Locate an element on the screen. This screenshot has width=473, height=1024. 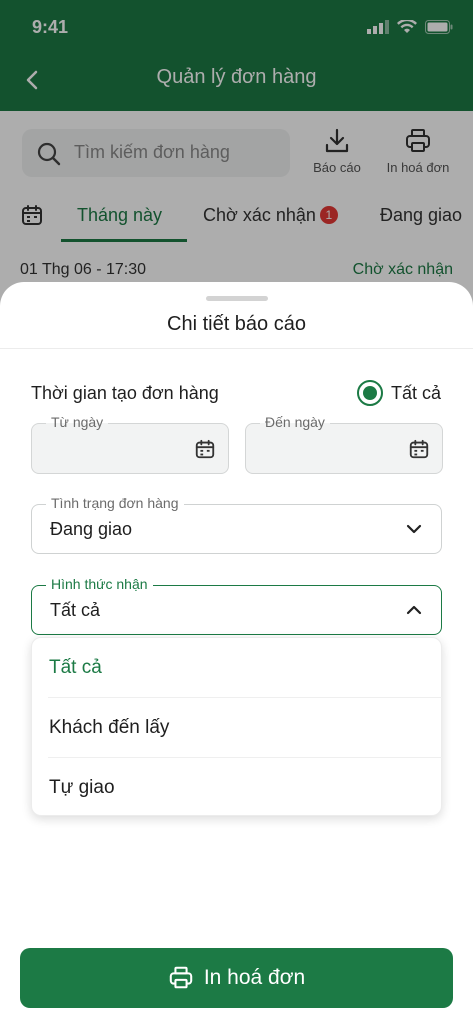
created-time-label: Thời gian tạo đơn hàng is located at coordinates (125, 393).